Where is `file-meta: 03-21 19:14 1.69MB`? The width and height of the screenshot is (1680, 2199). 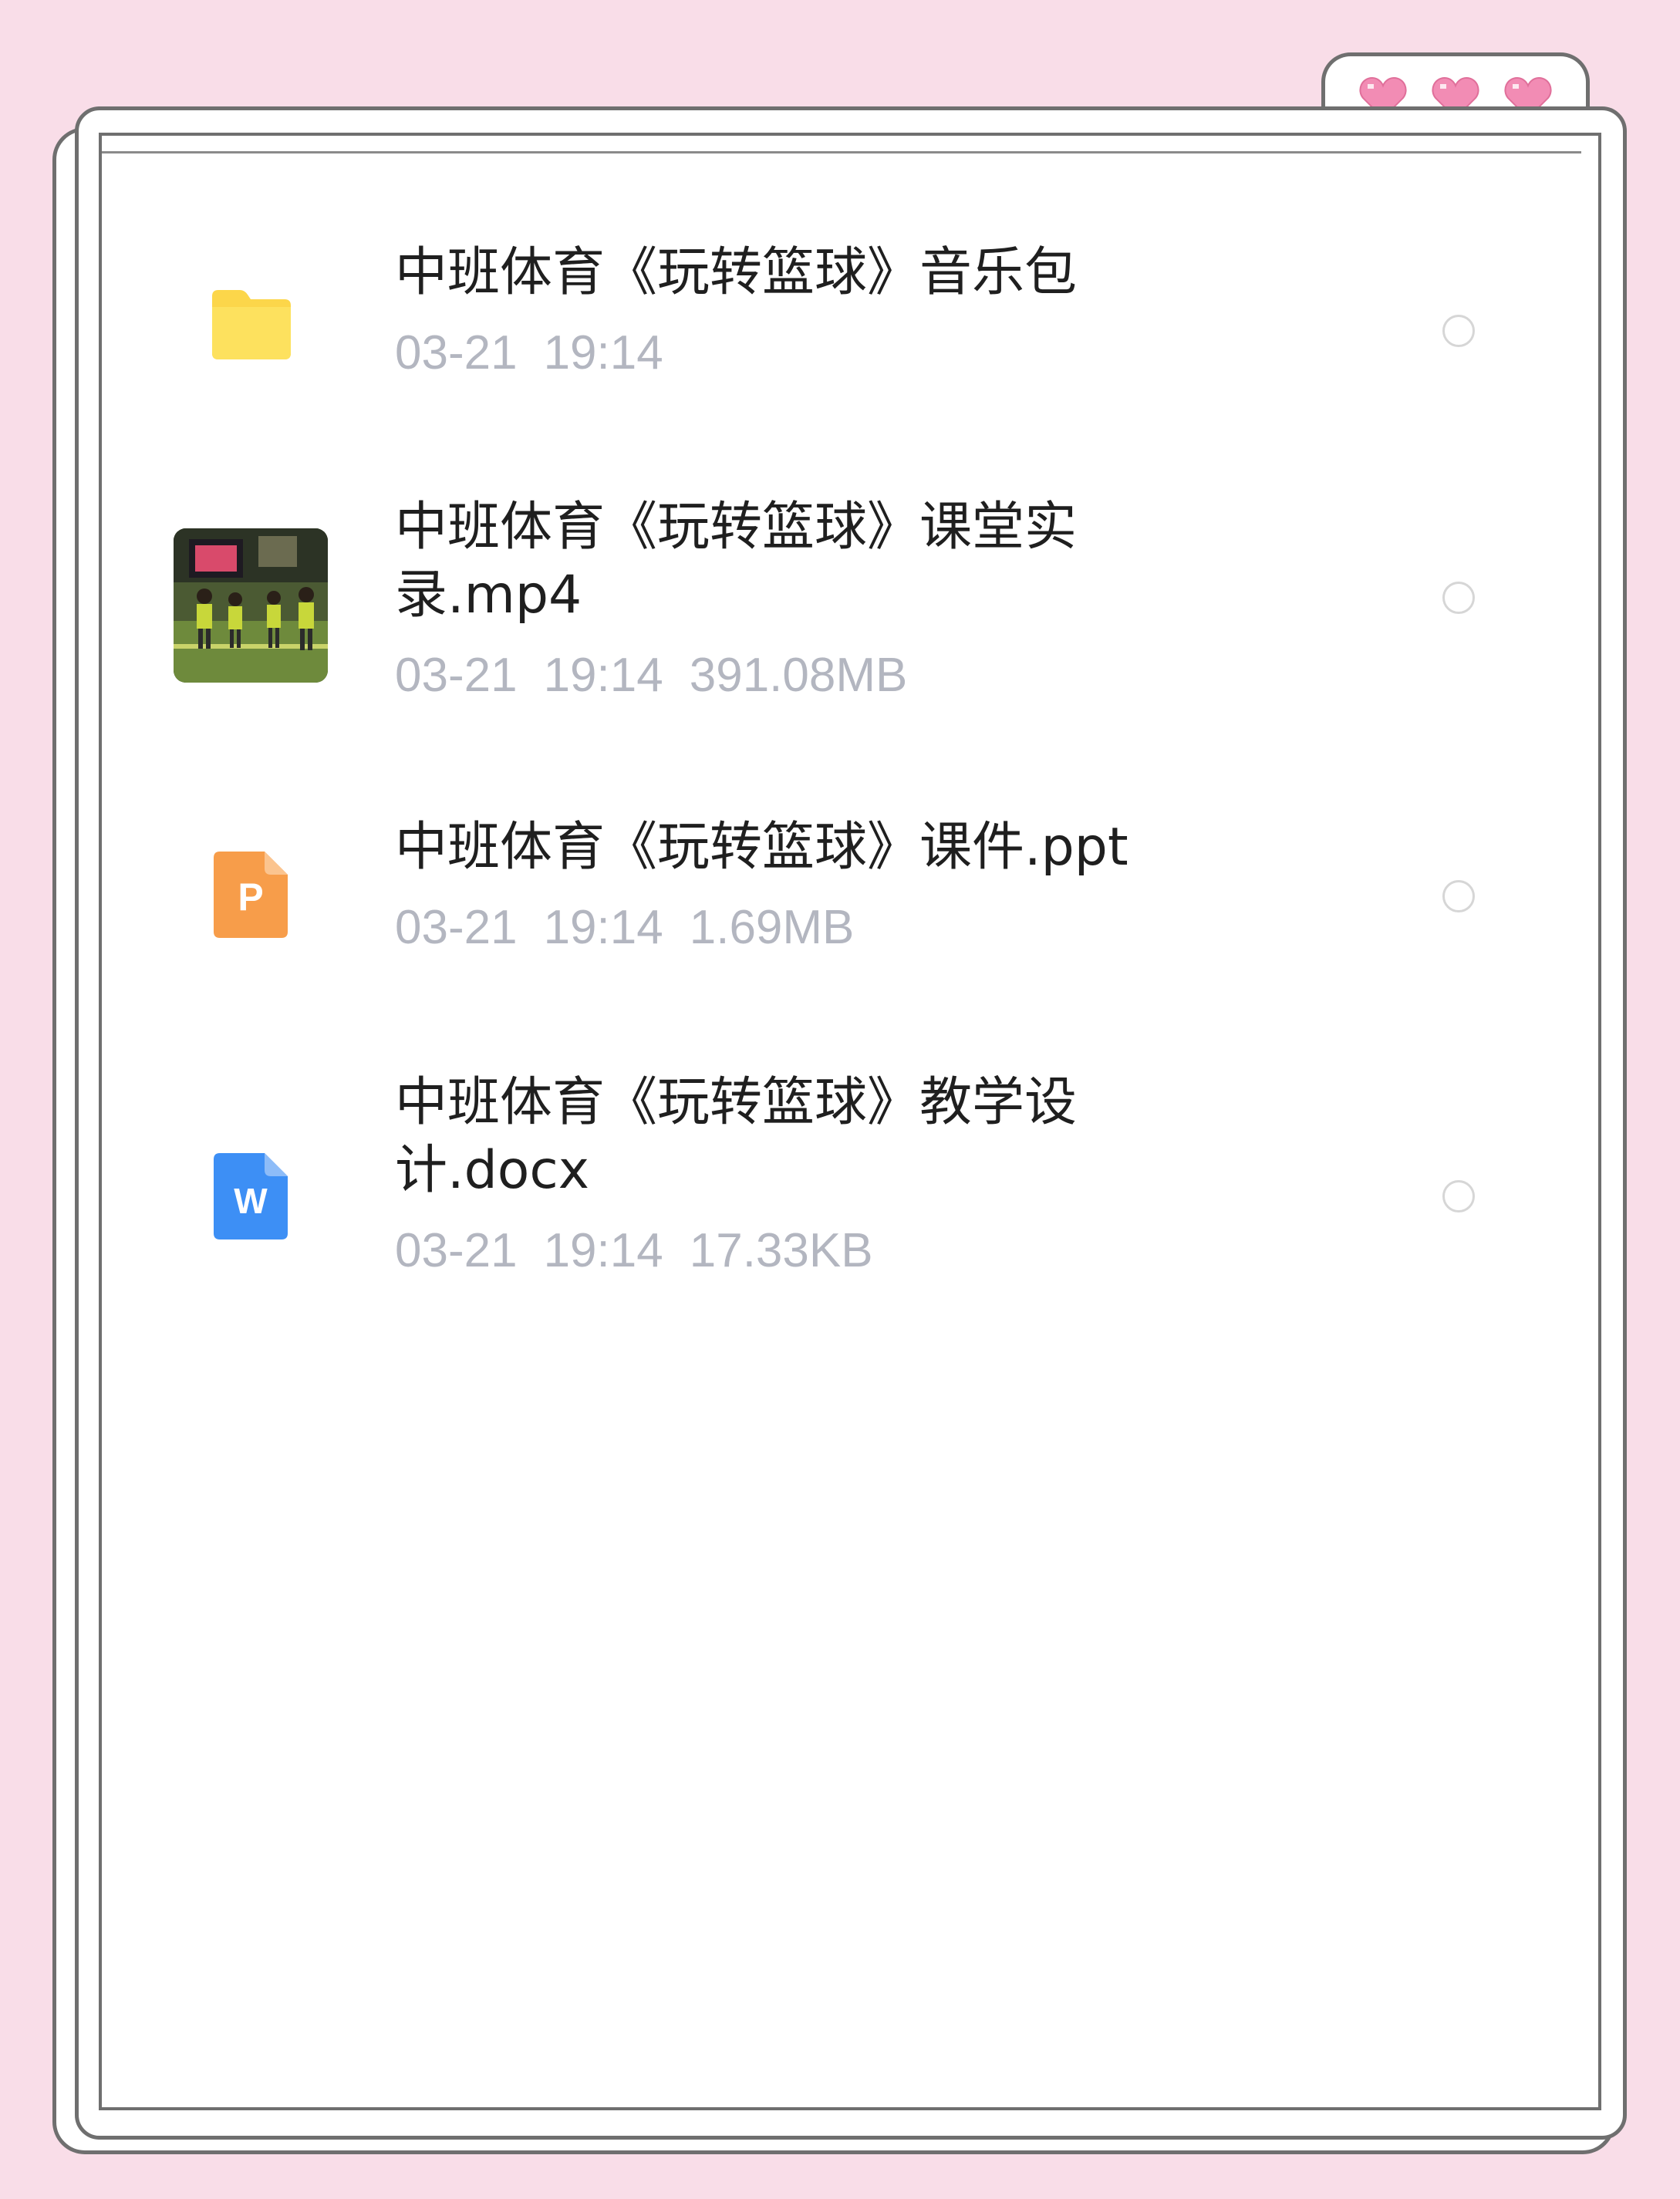
file-meta: 03-21 19:14 1.69MB is located at coordinates (843, 928).